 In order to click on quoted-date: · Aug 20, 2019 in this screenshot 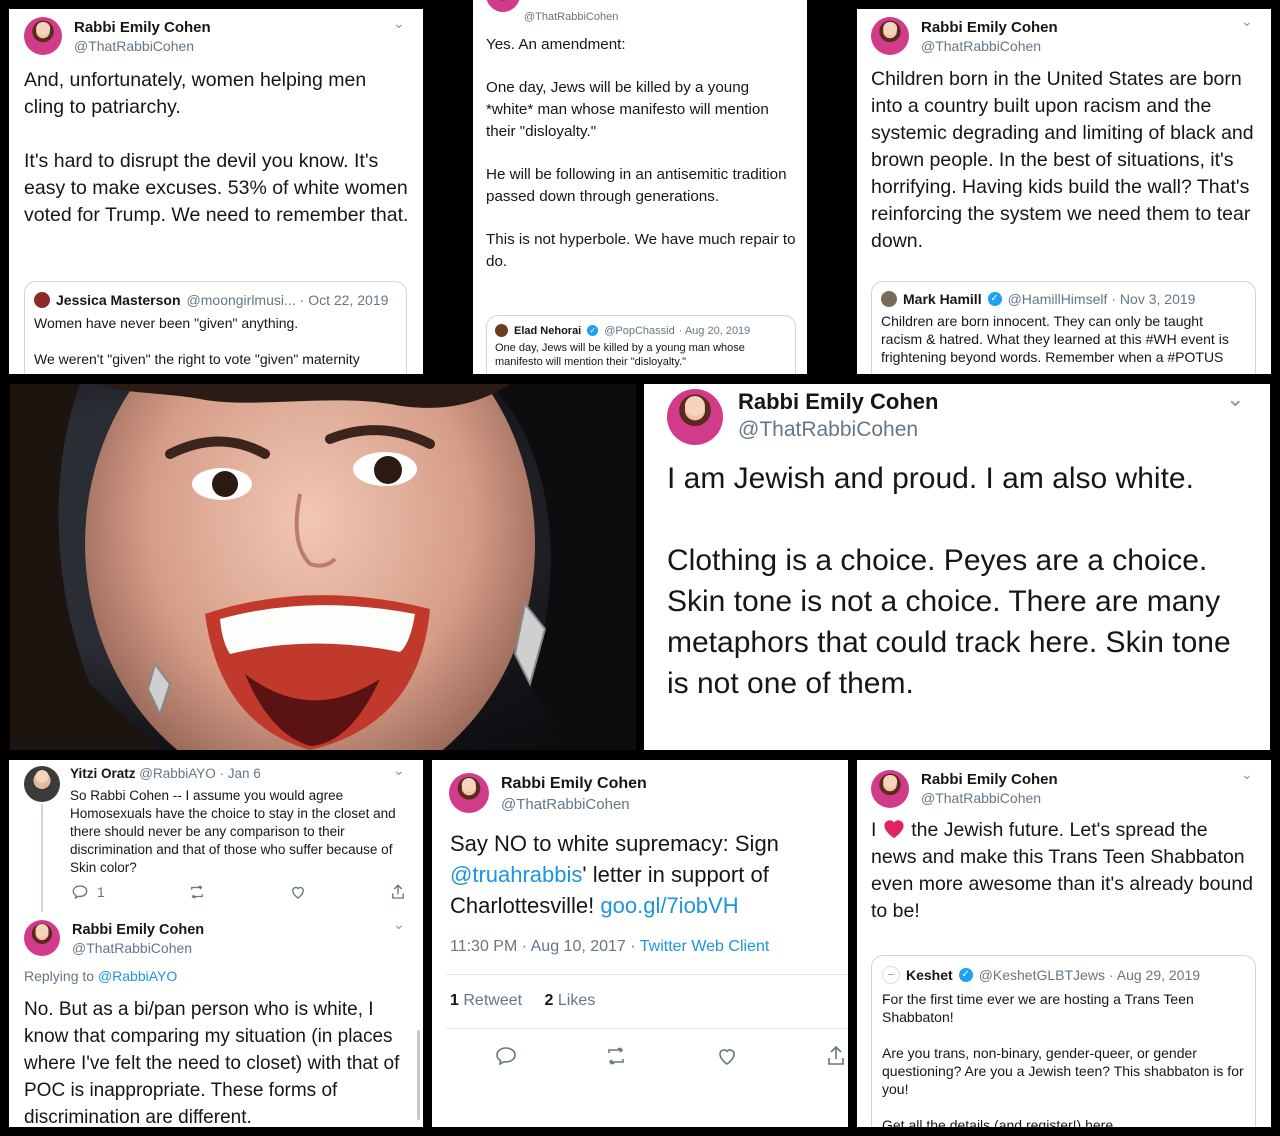, I will do `click(714, 330)`.